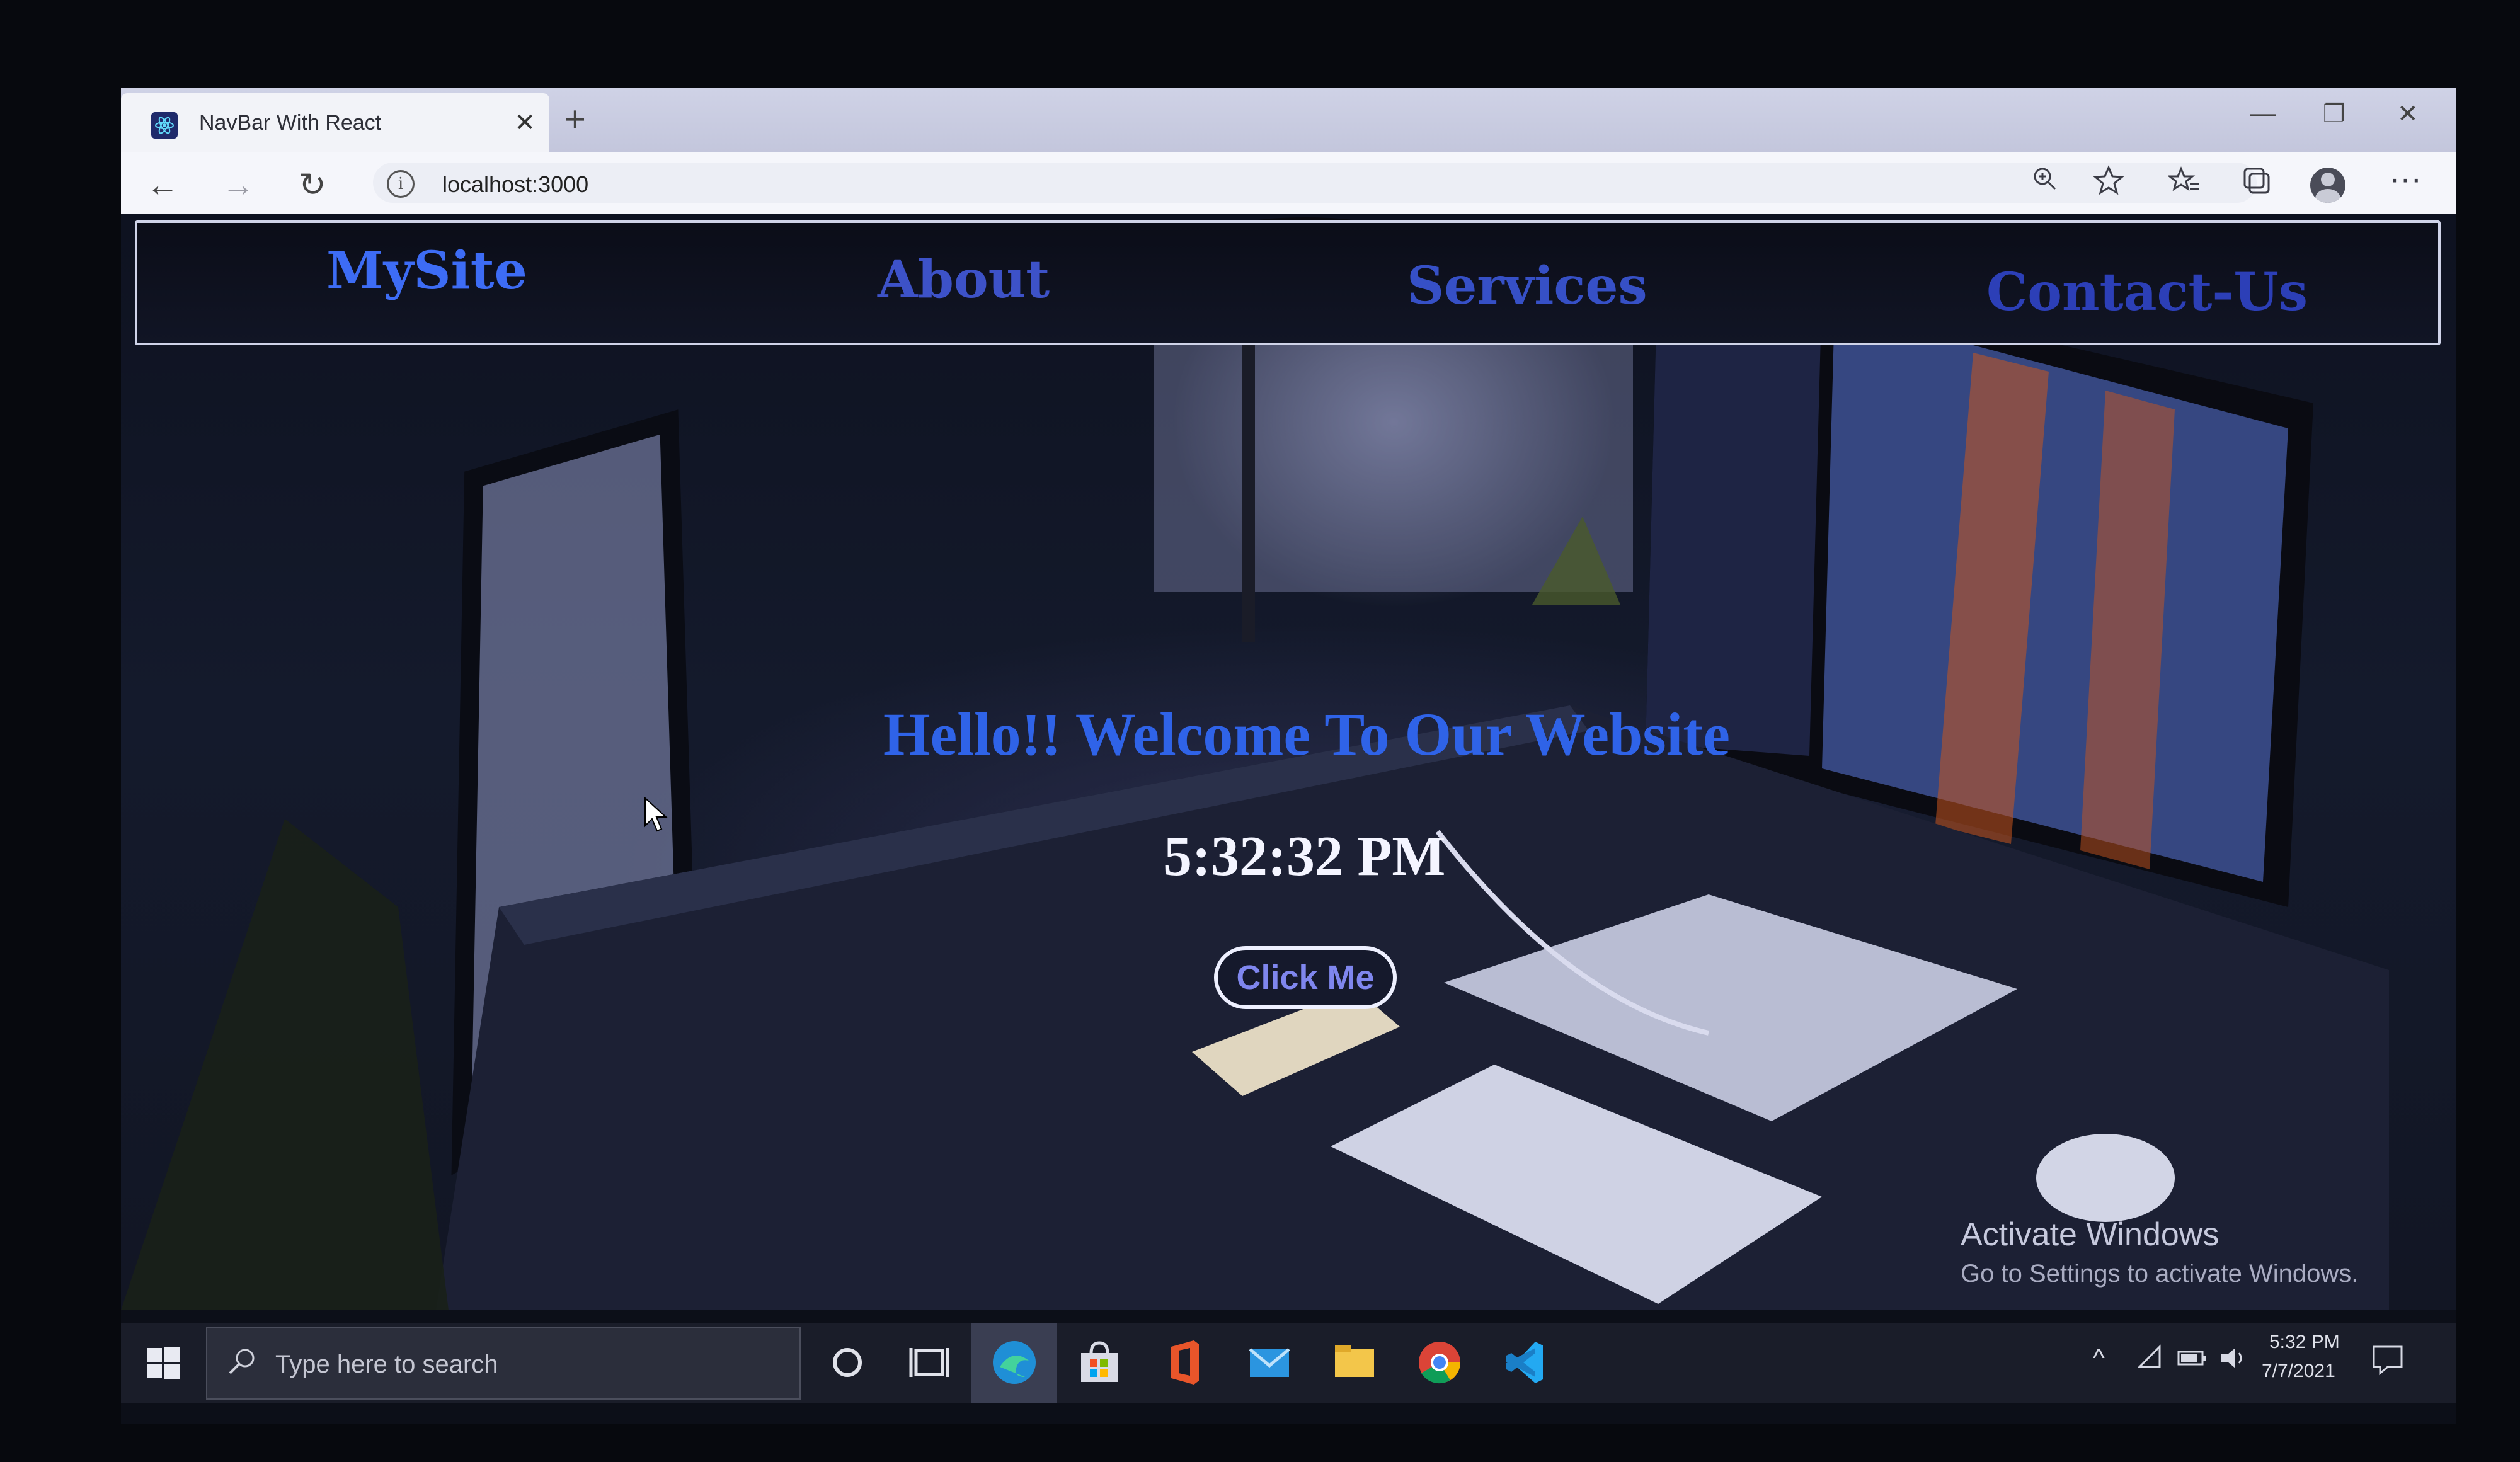 This screenshot has width=2520, height=1462. Describe the element at coordinates (847, 1362) in the screenshot. I see `cortana-icon` at that location.